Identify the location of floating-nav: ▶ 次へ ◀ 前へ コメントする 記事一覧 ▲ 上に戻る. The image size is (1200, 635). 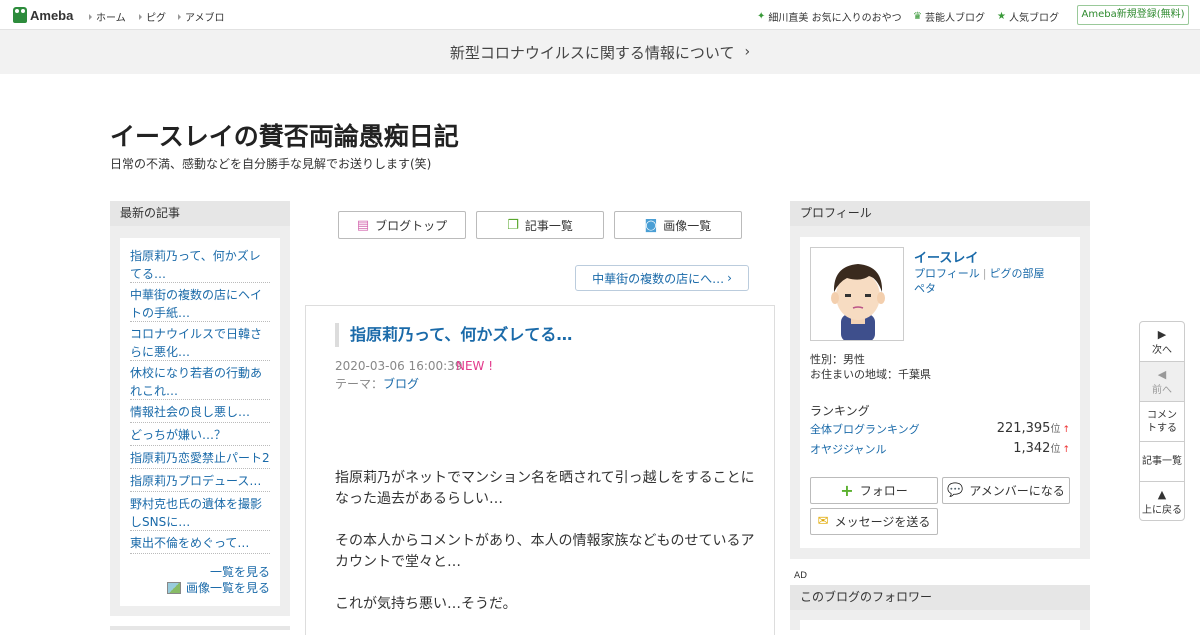
(1162, 421).